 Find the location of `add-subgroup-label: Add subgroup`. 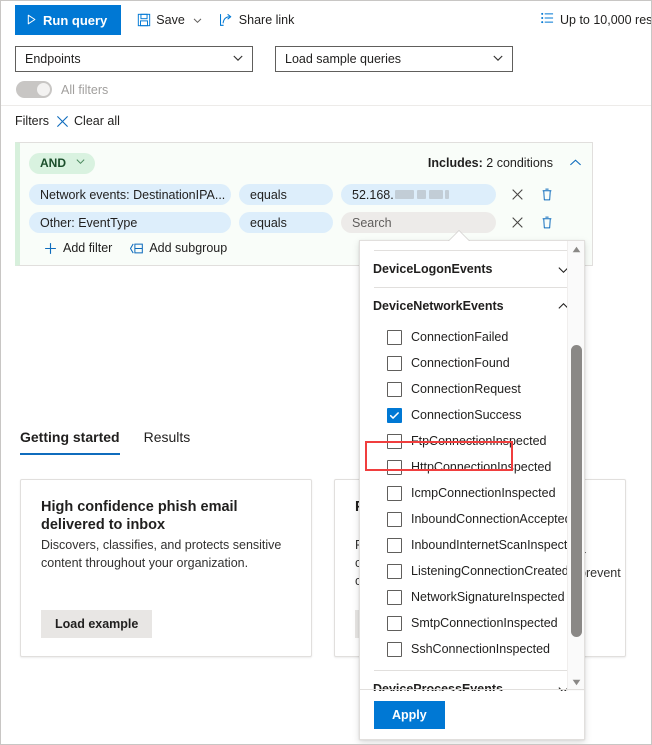

add-subgroup-label: Add subgroup is located at coordinates (188, 248).